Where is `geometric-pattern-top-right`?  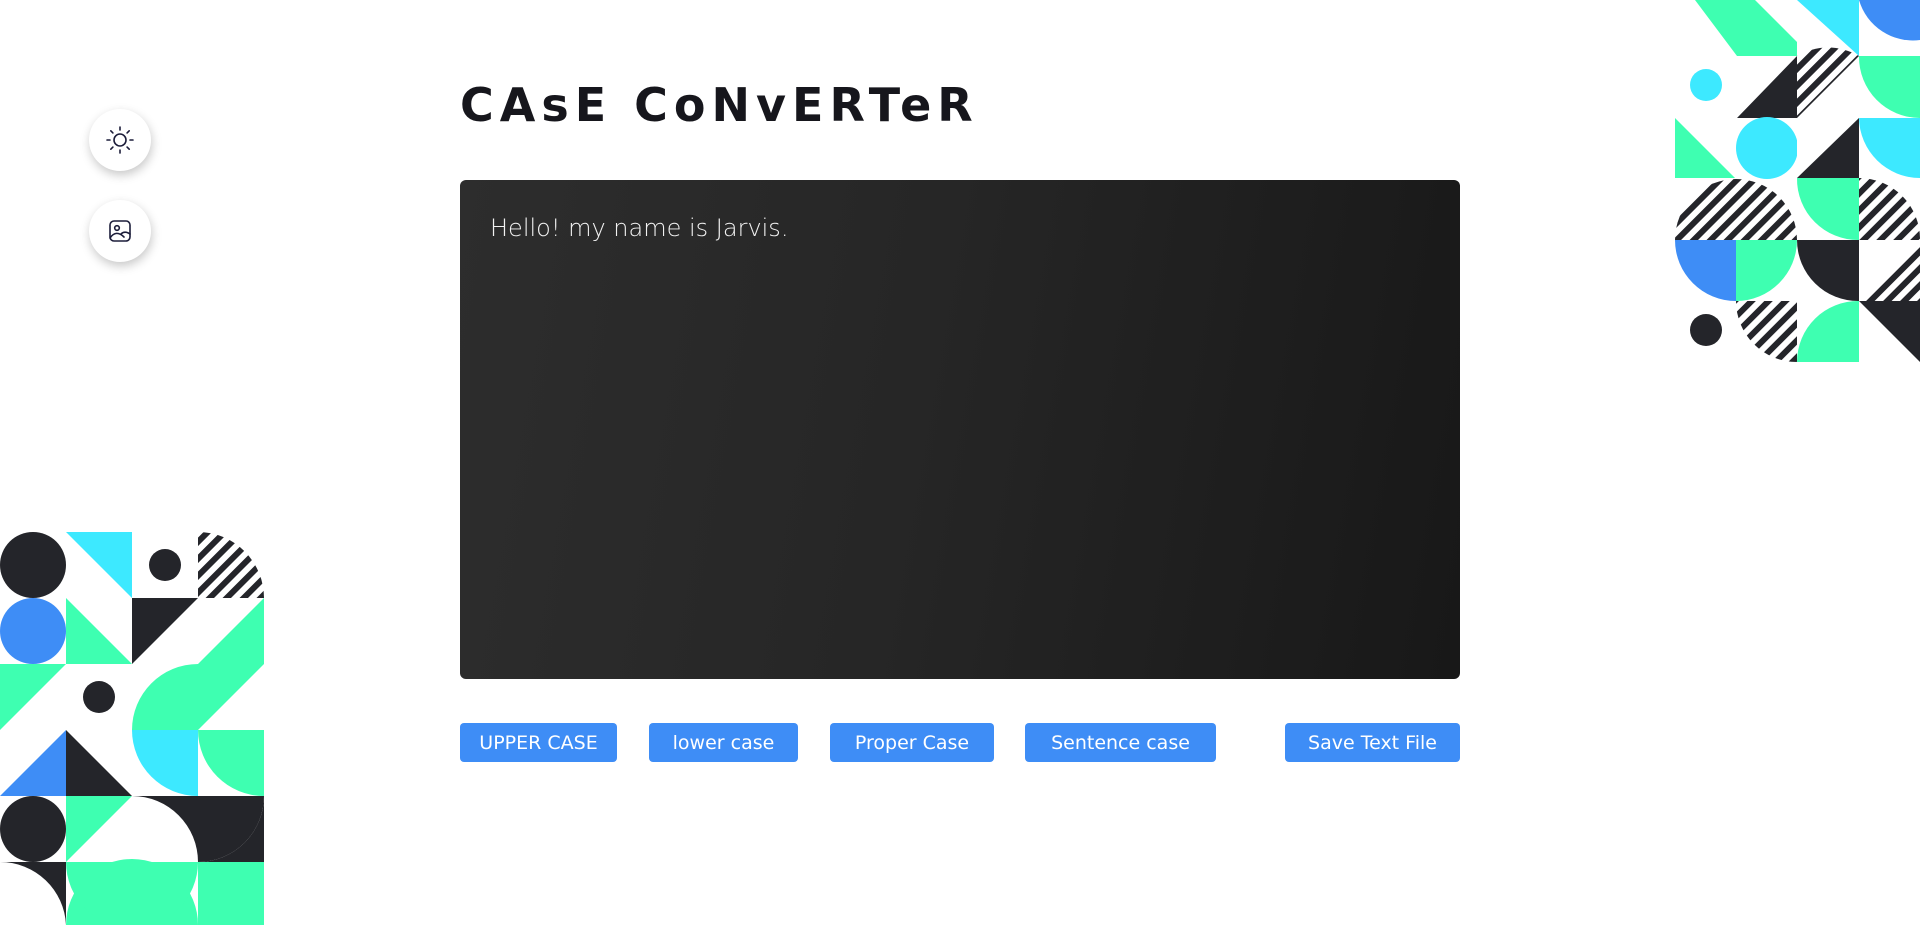
geometric-pattern-top-right is located at coordinates (1797, 181).